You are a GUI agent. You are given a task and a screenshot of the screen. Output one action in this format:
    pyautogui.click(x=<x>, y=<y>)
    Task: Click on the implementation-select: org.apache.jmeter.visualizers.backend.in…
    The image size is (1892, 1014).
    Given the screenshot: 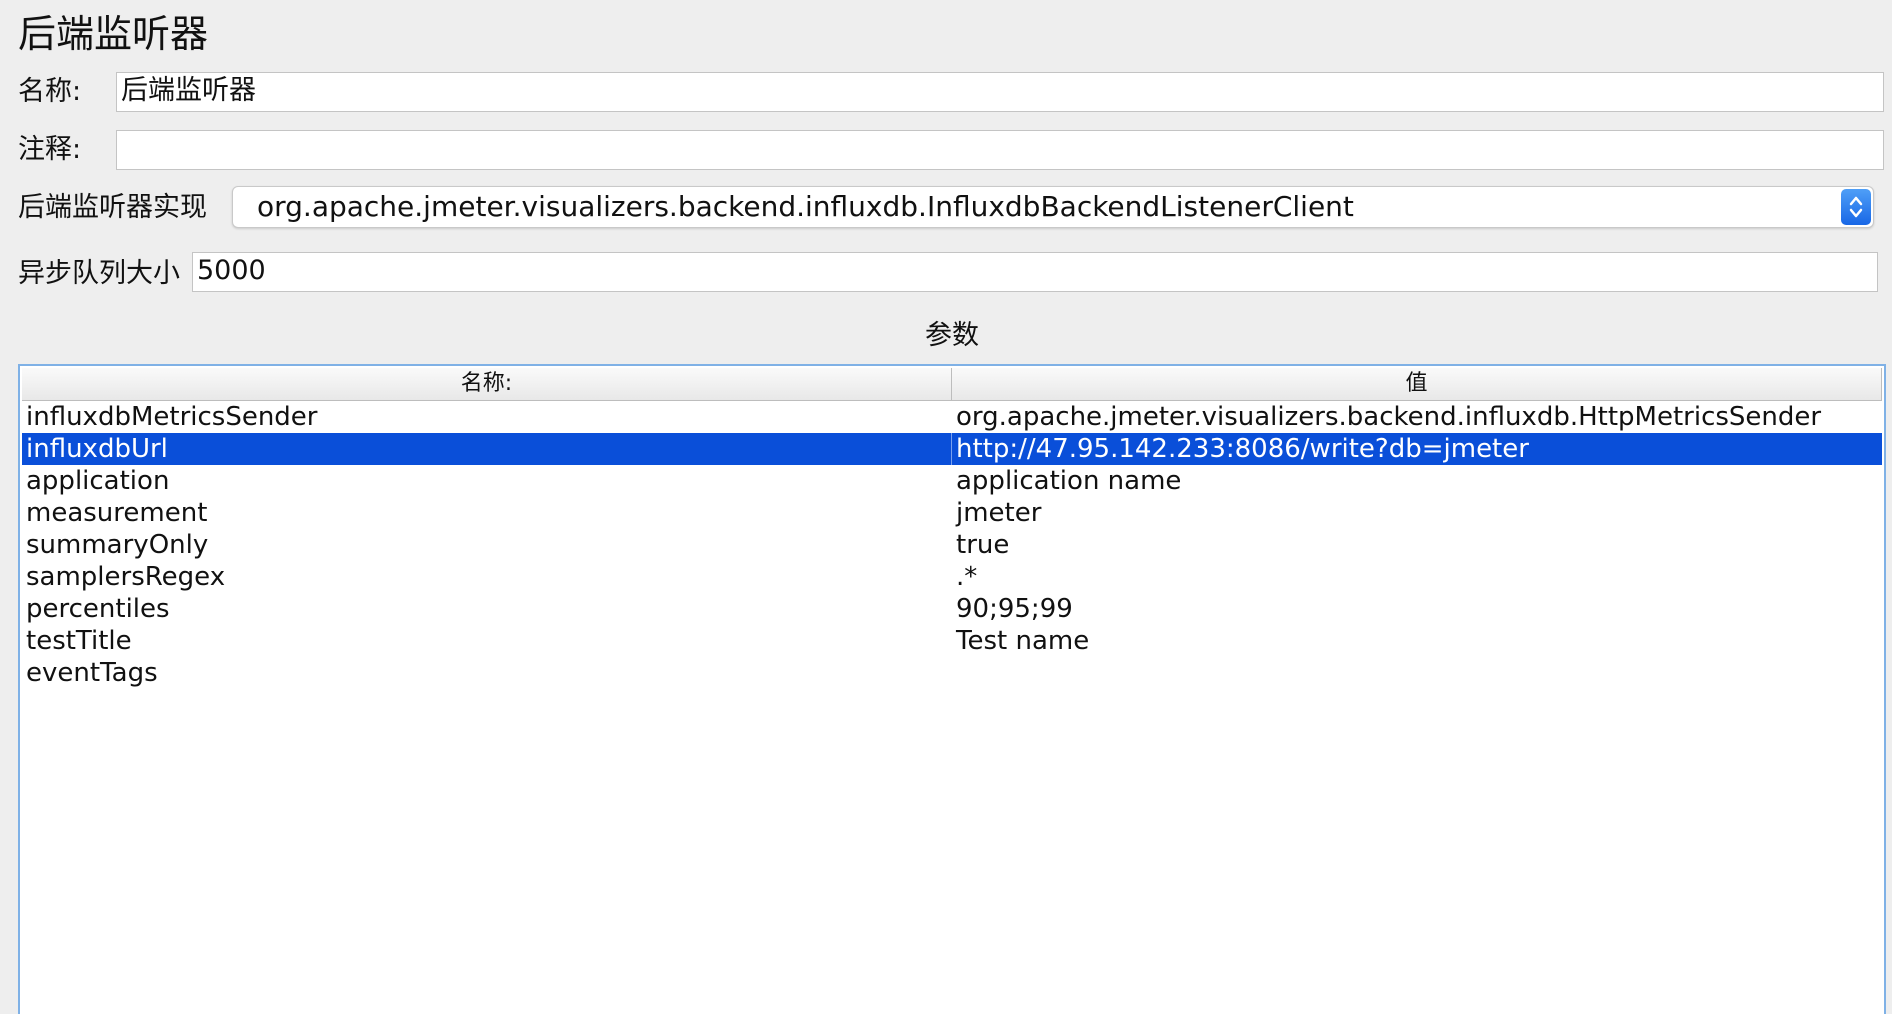 What is the action you would take?
    pyautogui.click(x=1053, y=207)
    